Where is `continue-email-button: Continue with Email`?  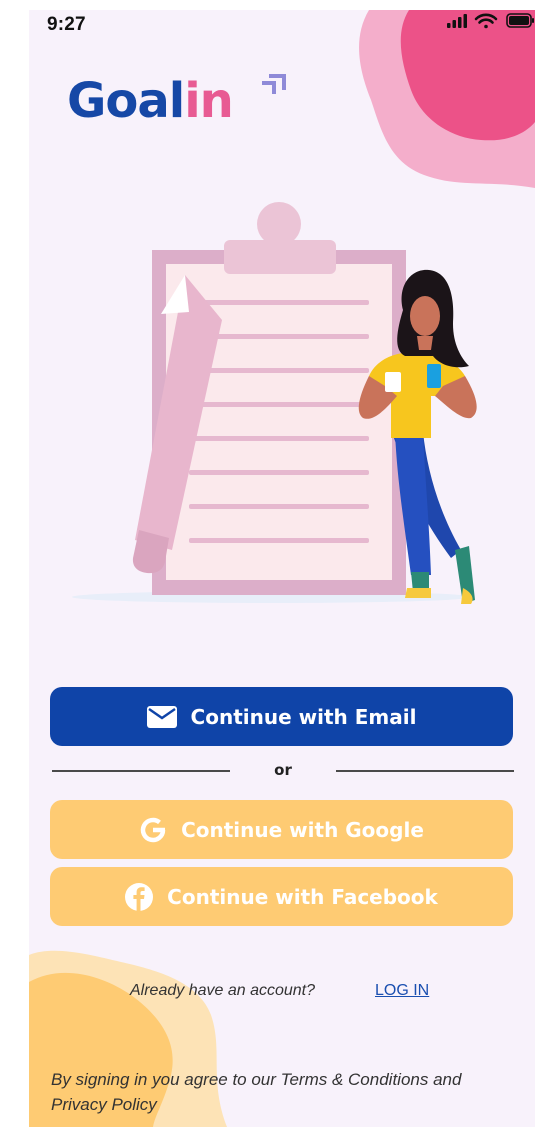
continue-email-button: Continue with Email is located at coordinates (281, 716).